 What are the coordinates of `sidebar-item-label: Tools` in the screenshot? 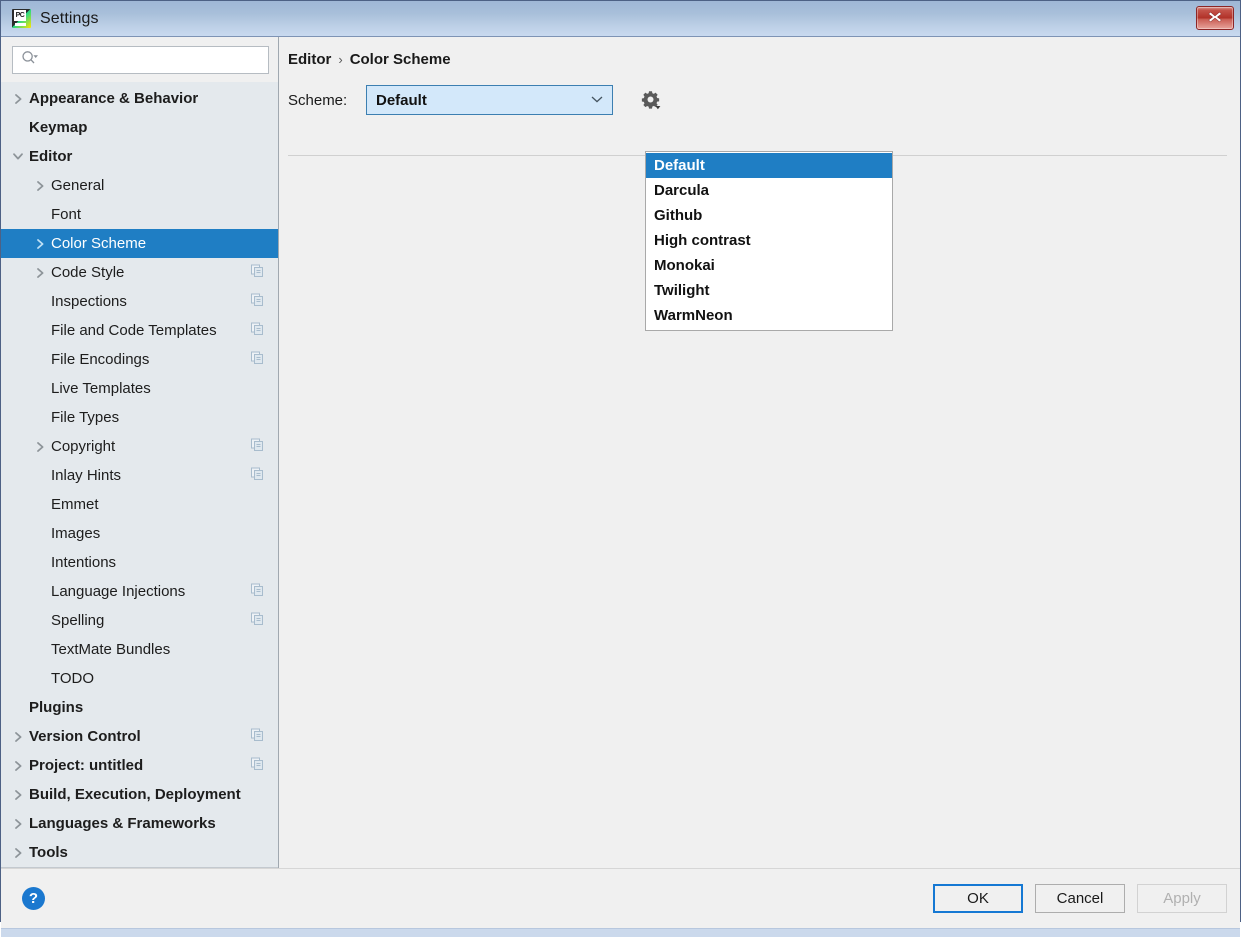 It's located at (48, 852).